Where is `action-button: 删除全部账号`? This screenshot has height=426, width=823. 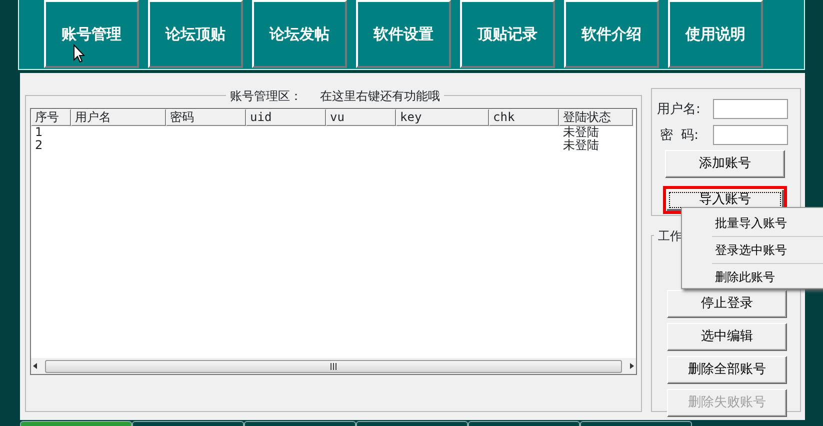 action-button: 删除全部账号 is located at coordinates (727, 370).